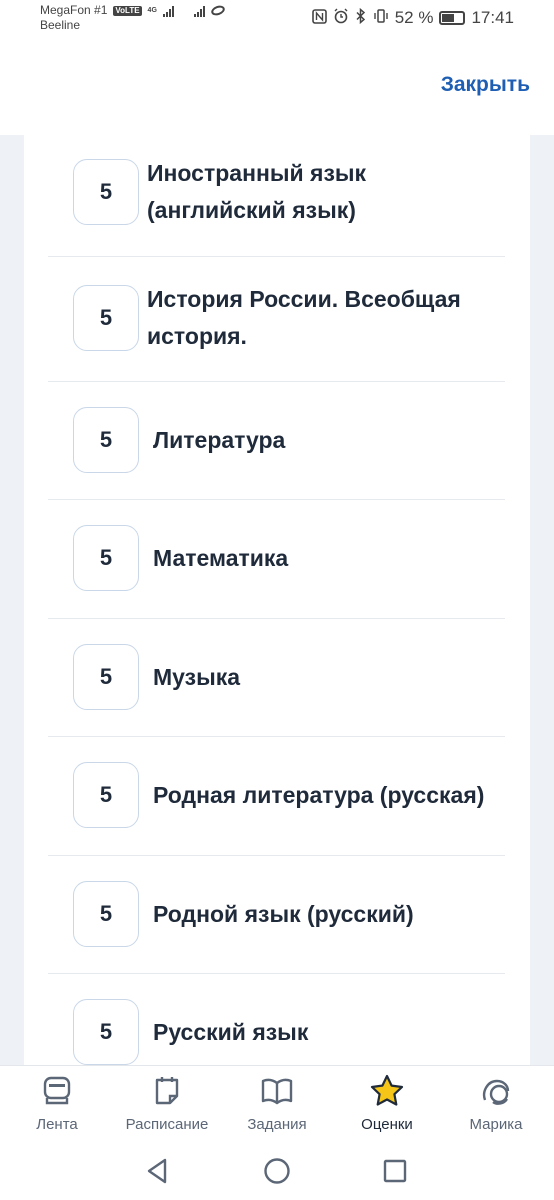  I want to click on status-bar: MegaFon #1 VoLTE 4G Beeline 52 % 17:41, so click(277, 20).